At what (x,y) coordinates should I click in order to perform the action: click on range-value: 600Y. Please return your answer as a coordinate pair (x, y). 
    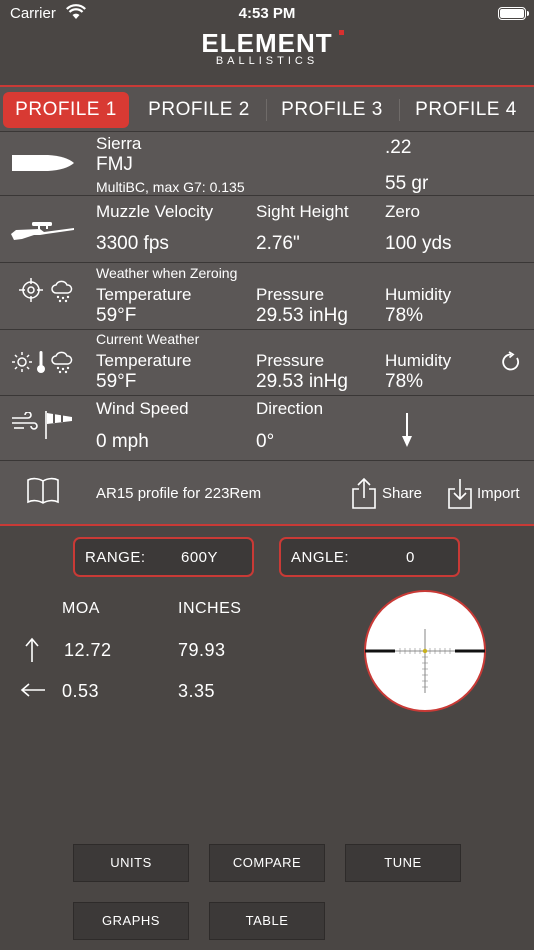
    Looking at the image, I should click on (200, 557).